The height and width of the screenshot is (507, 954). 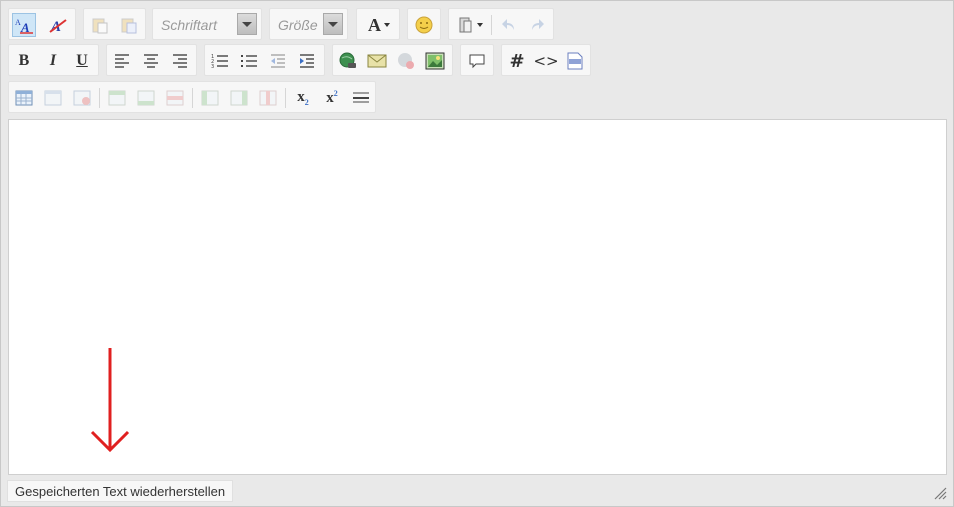 I want to click on bold-button: B, so click(x=24, y=61).